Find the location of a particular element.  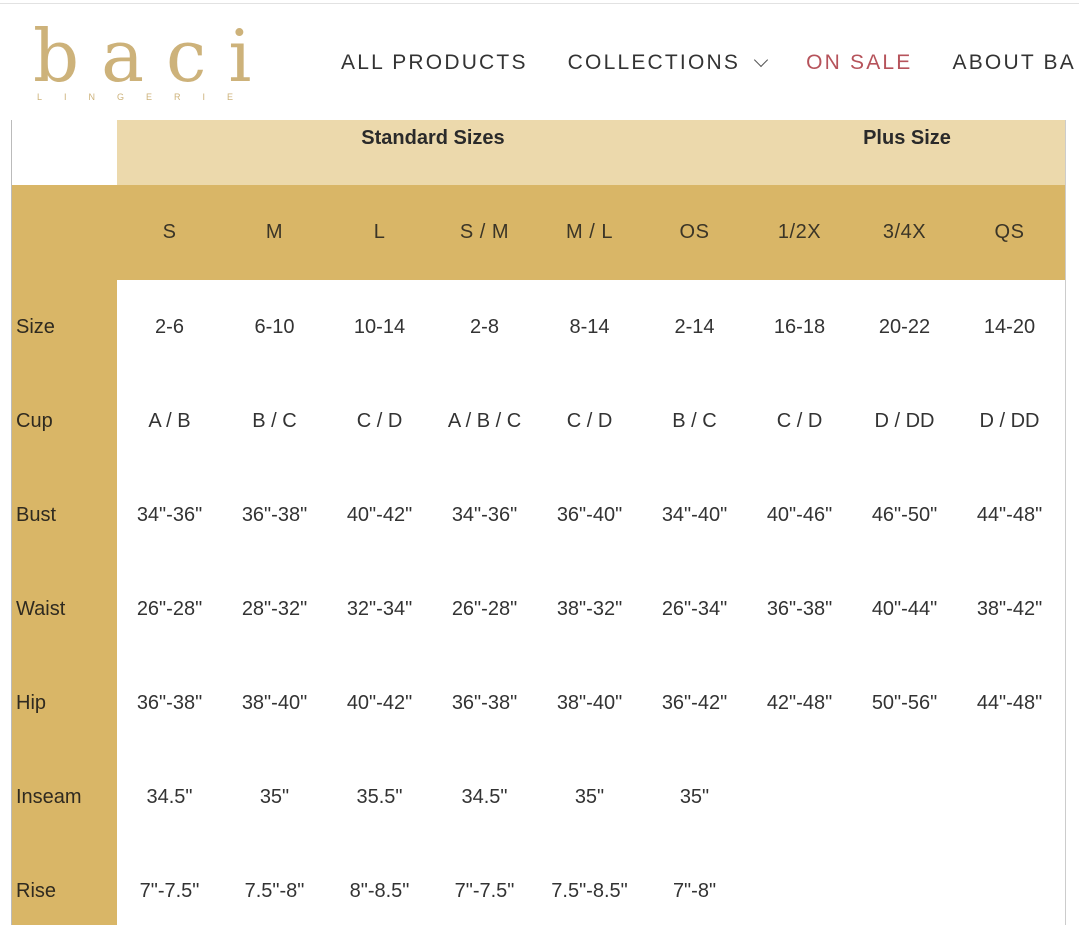

size-chart-cell: 26"-34" is located at coordinates (694, 609).